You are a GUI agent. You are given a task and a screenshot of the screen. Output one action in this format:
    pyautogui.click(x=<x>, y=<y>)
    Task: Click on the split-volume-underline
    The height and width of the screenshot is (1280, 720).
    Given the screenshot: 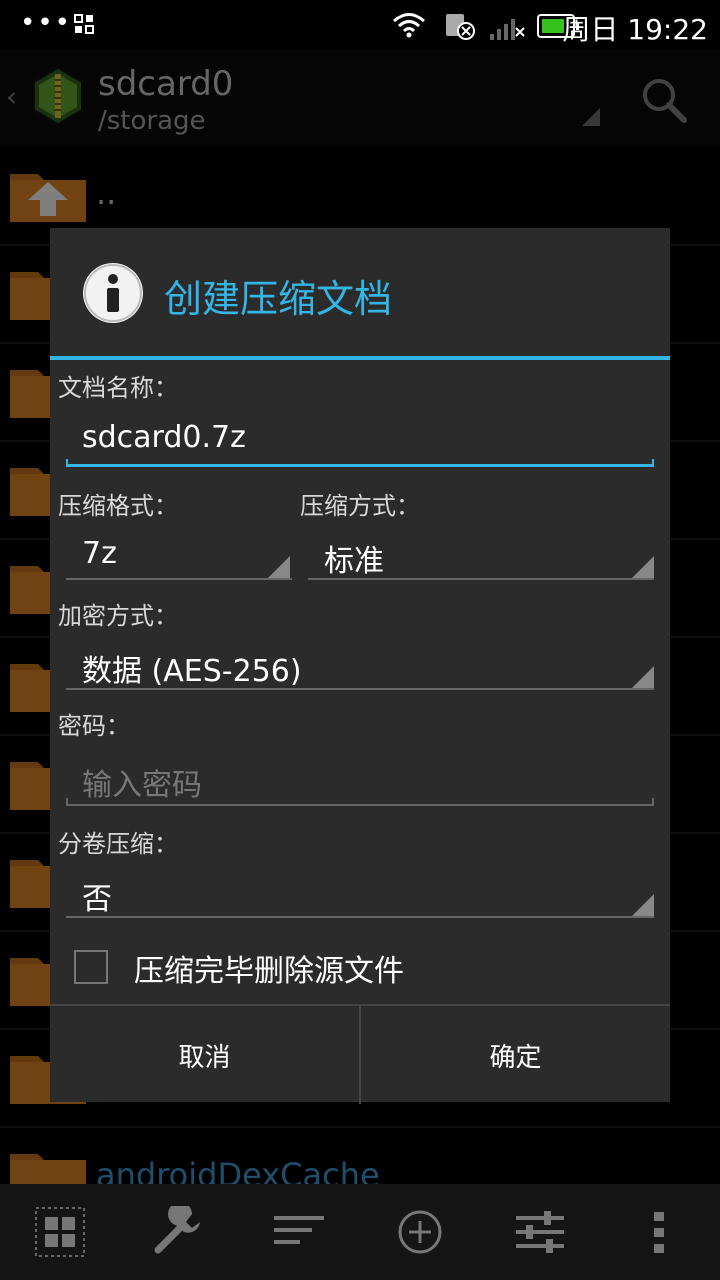 What is the action you would take?
    pyautogui.click(x=360, y=917)
    